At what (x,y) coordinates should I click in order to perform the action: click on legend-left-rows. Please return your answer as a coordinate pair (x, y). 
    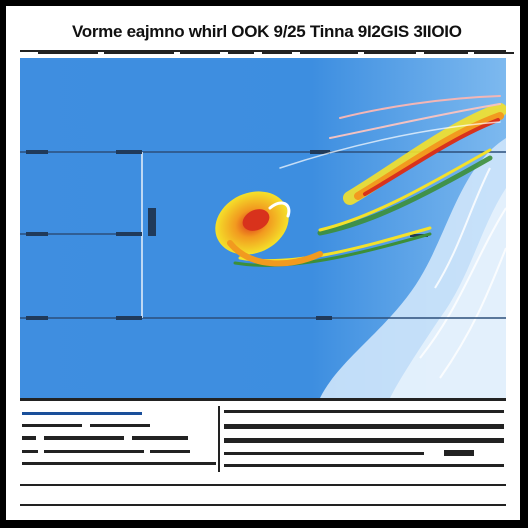
    Looking at the image, I should click on (119, 438).